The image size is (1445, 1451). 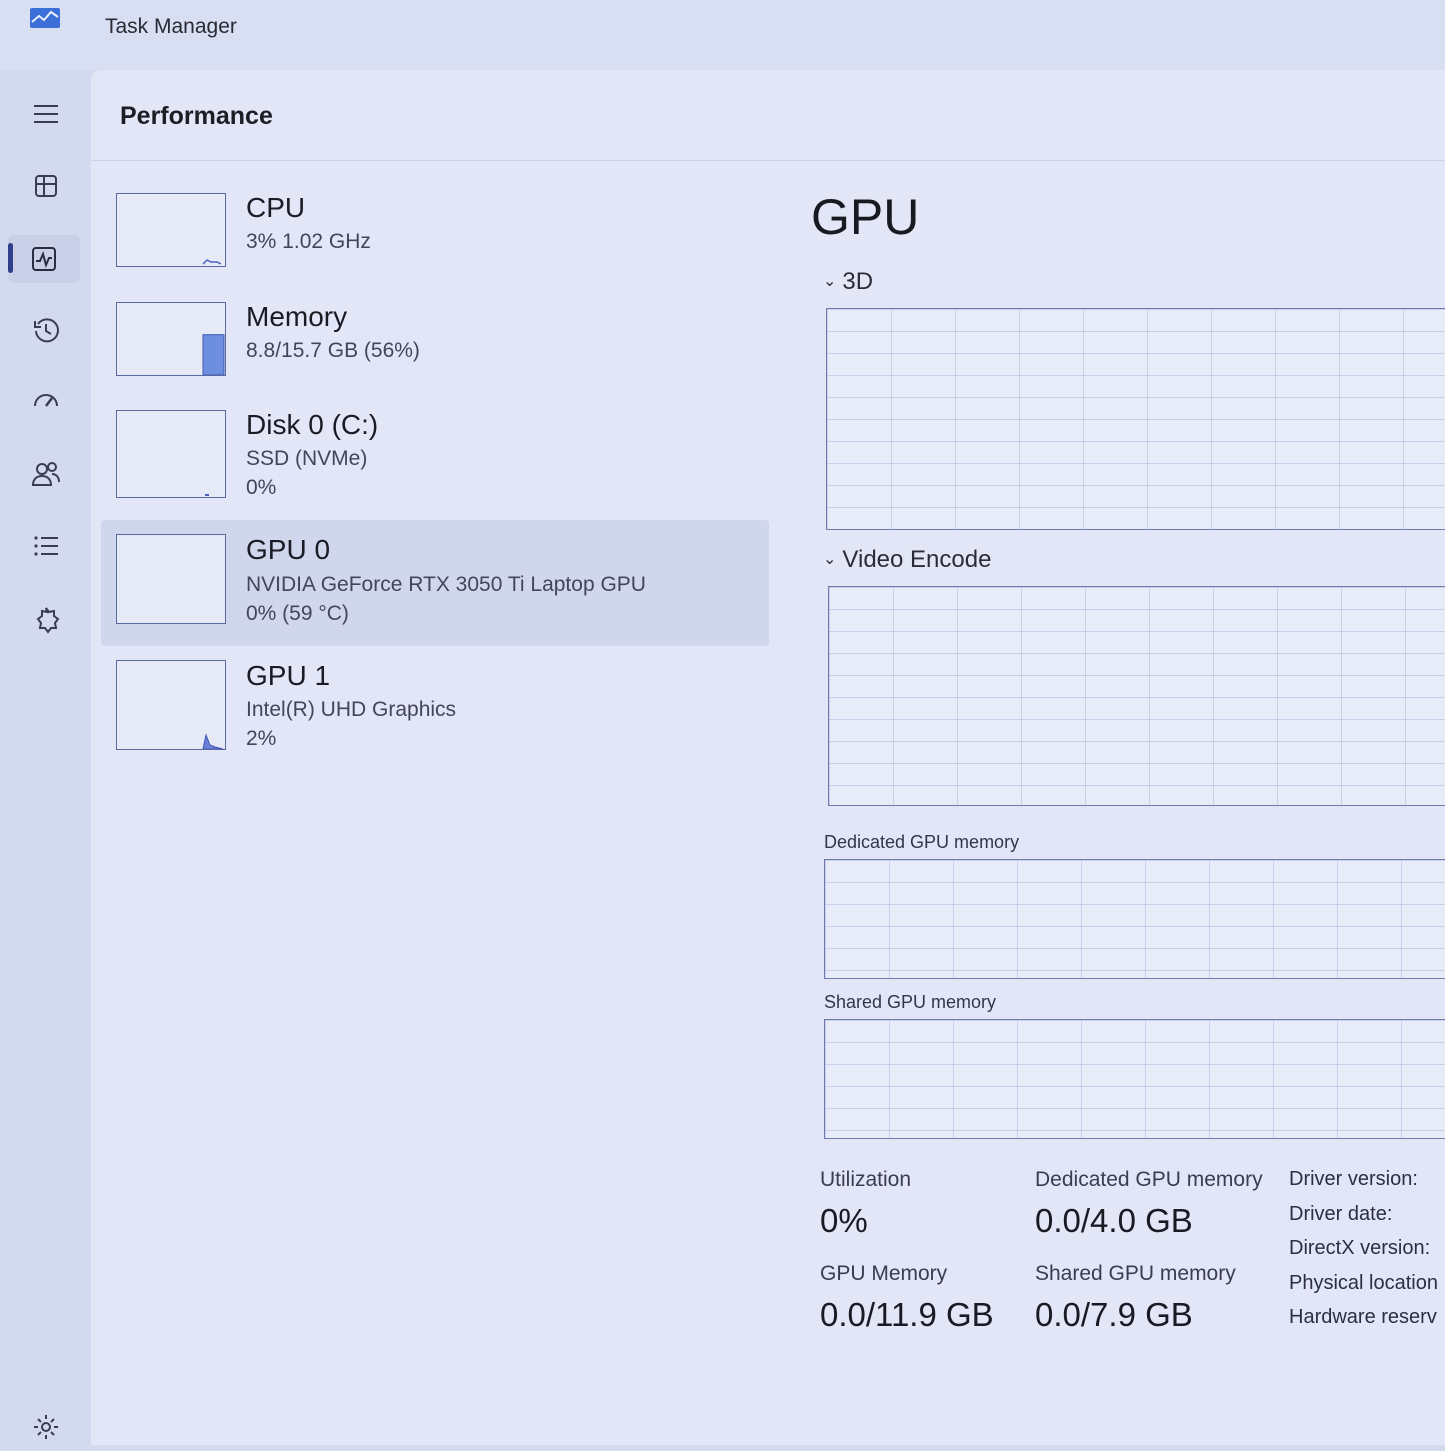 What do you see at coordinates (1363, 1283) in the screenshot?
I see `physical-location-label: Physical location` at bounding box center [1363, 1283].